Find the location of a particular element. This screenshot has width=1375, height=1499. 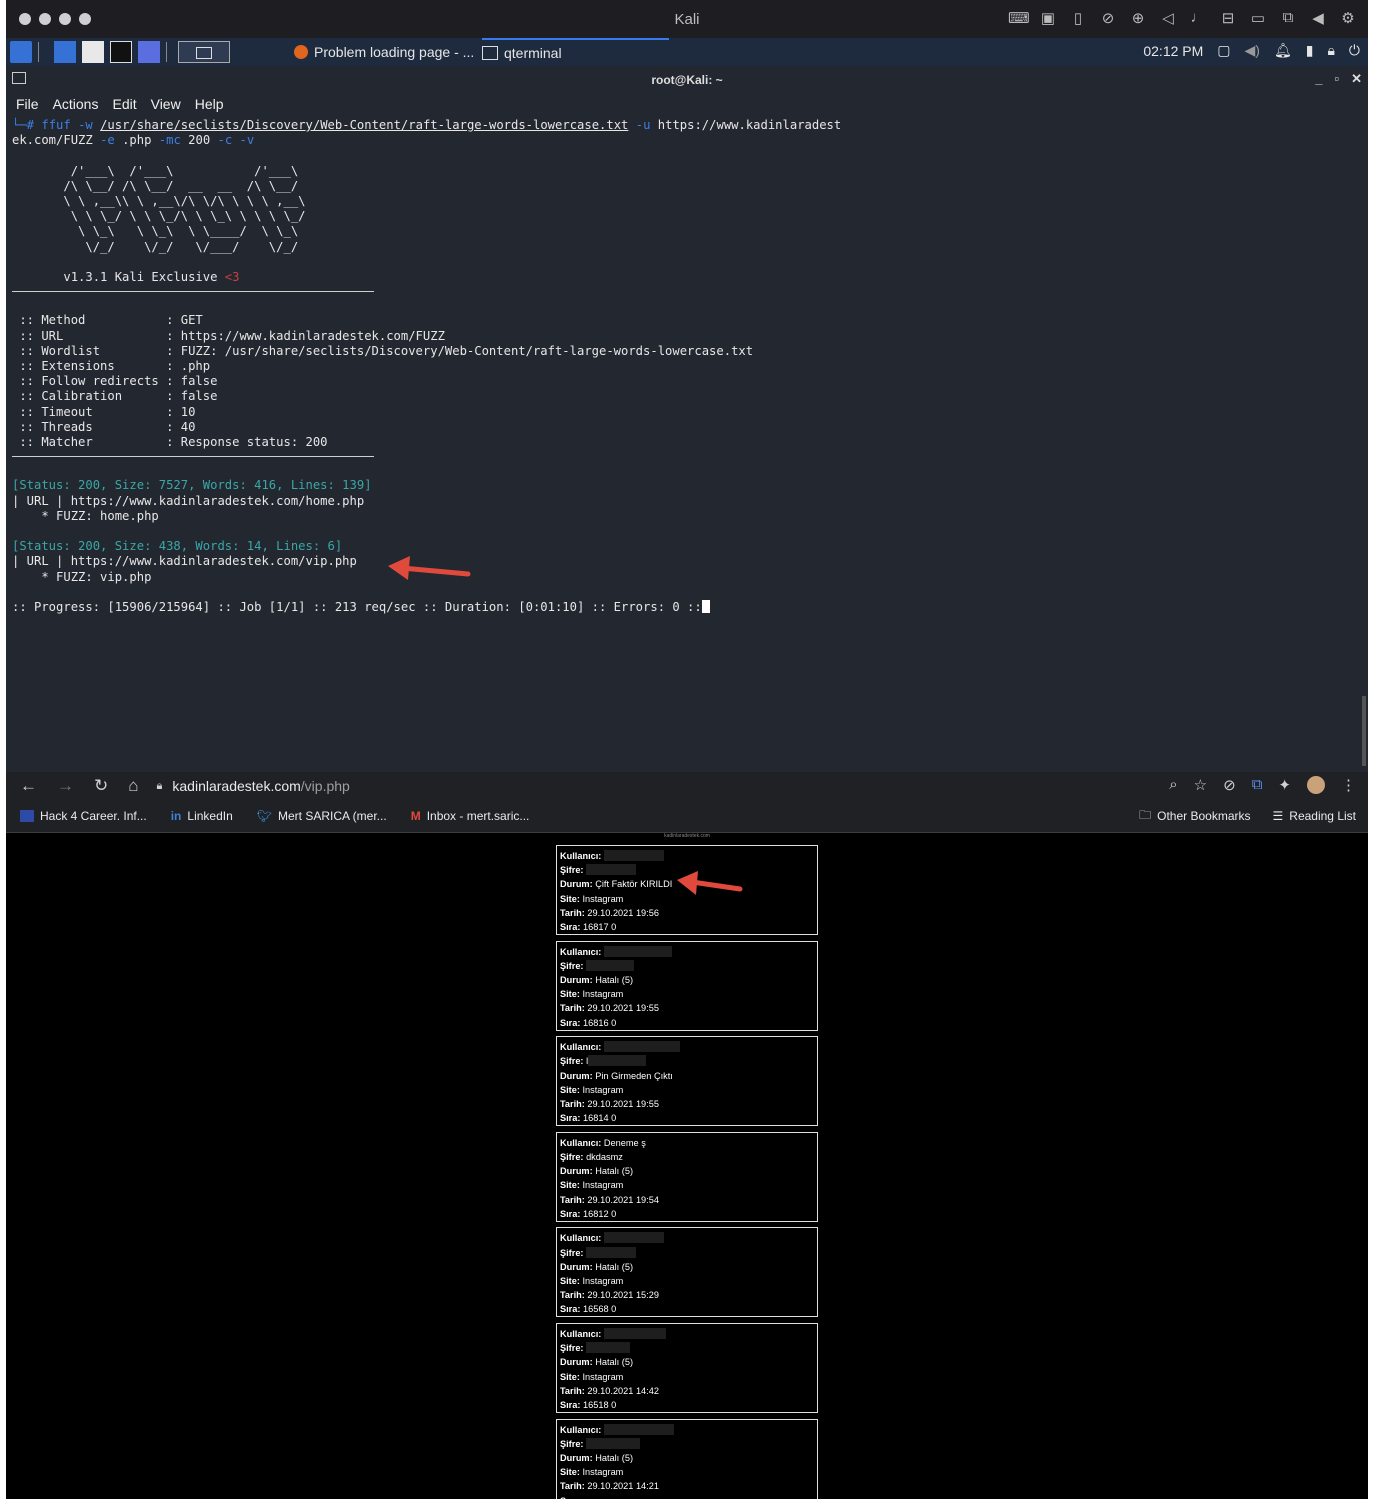

battery-icon: ▮ is located at coordinates (1310, 50).